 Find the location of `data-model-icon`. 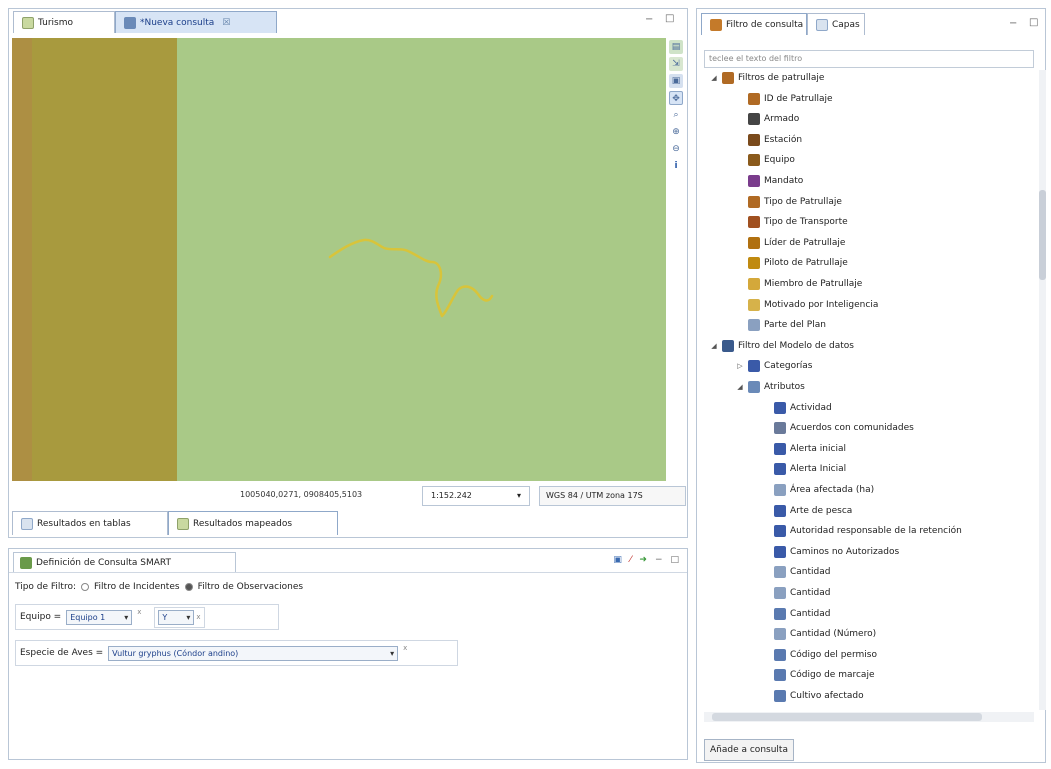

data-model-icon is located at coordinates (728, 345).